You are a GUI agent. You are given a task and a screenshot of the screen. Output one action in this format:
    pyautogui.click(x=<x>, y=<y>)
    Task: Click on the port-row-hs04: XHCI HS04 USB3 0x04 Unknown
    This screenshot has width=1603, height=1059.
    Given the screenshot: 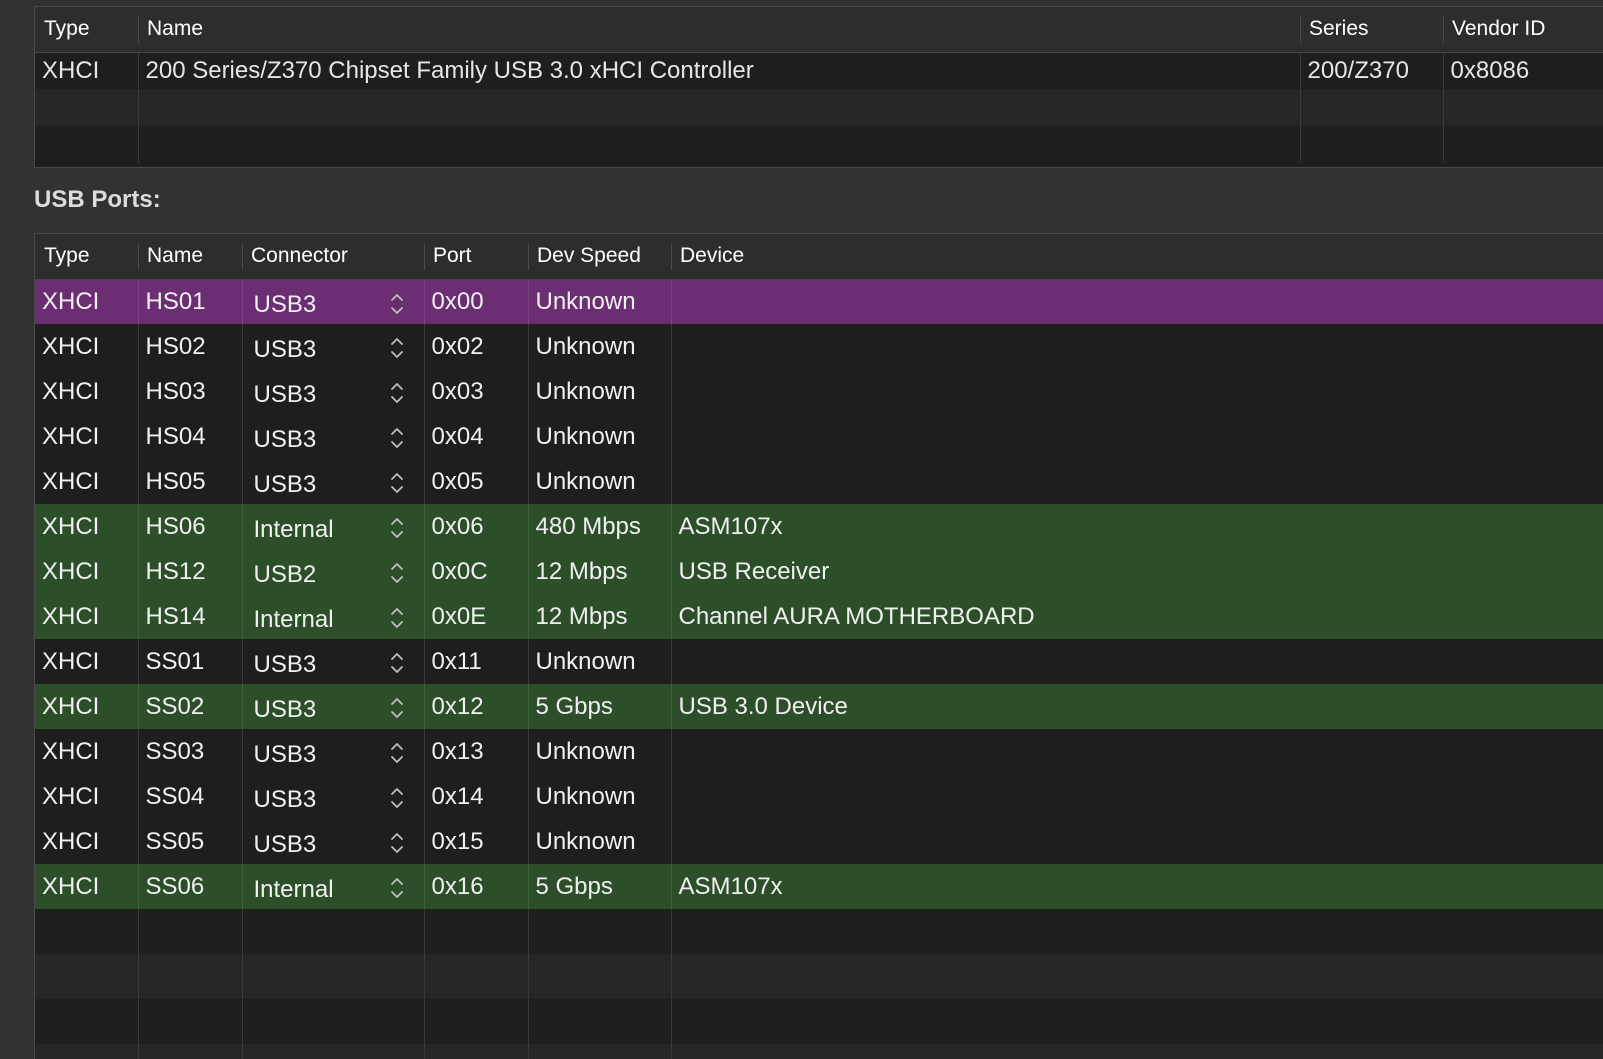 What is the action you would take?
    pyautogui.click(x=819, y=436)
    